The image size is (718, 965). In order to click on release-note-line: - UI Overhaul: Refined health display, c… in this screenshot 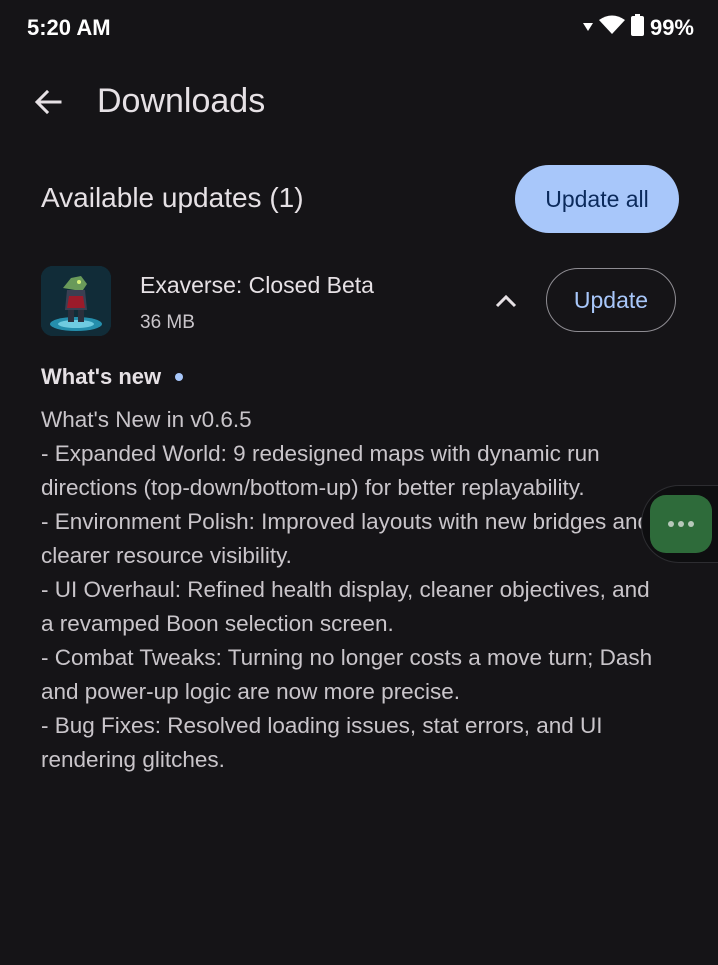, I will do `click(345, 589)`.